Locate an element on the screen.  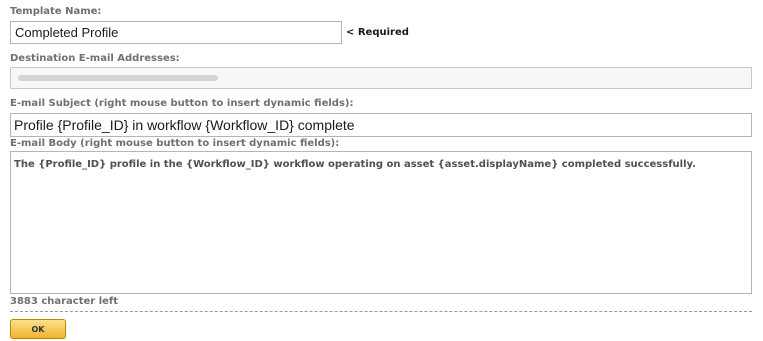
characters-left-counter: 3883 character left is located at coordinates (64, 301).